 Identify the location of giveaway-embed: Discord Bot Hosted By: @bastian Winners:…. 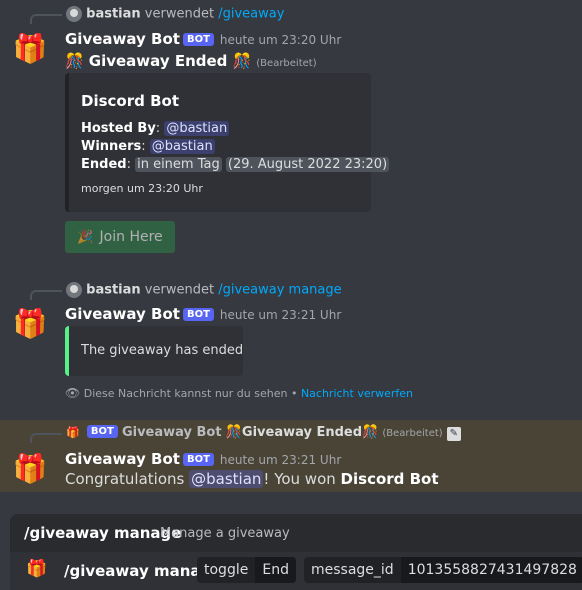
(227, 142).